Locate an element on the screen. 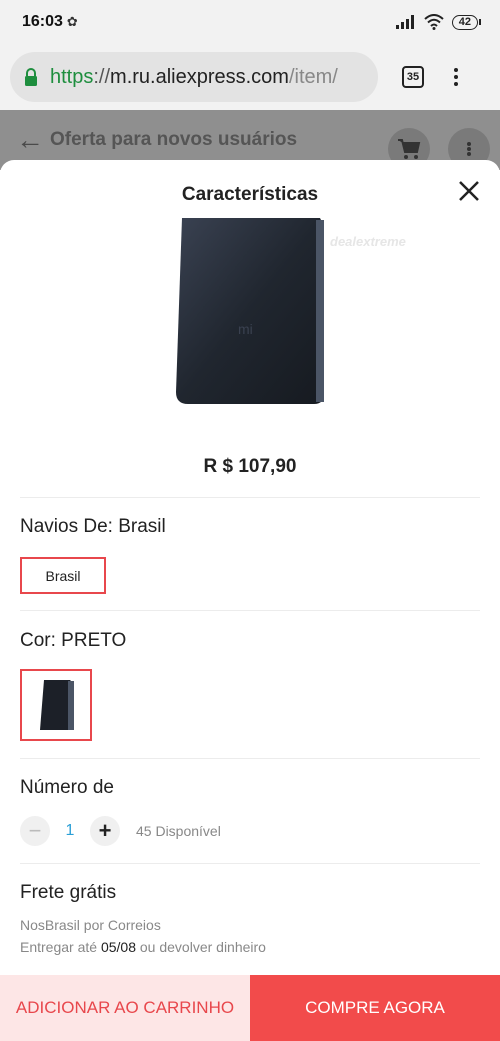 The image size is (500, 1041). svg-text: mi is located at coordinates (245, 329).